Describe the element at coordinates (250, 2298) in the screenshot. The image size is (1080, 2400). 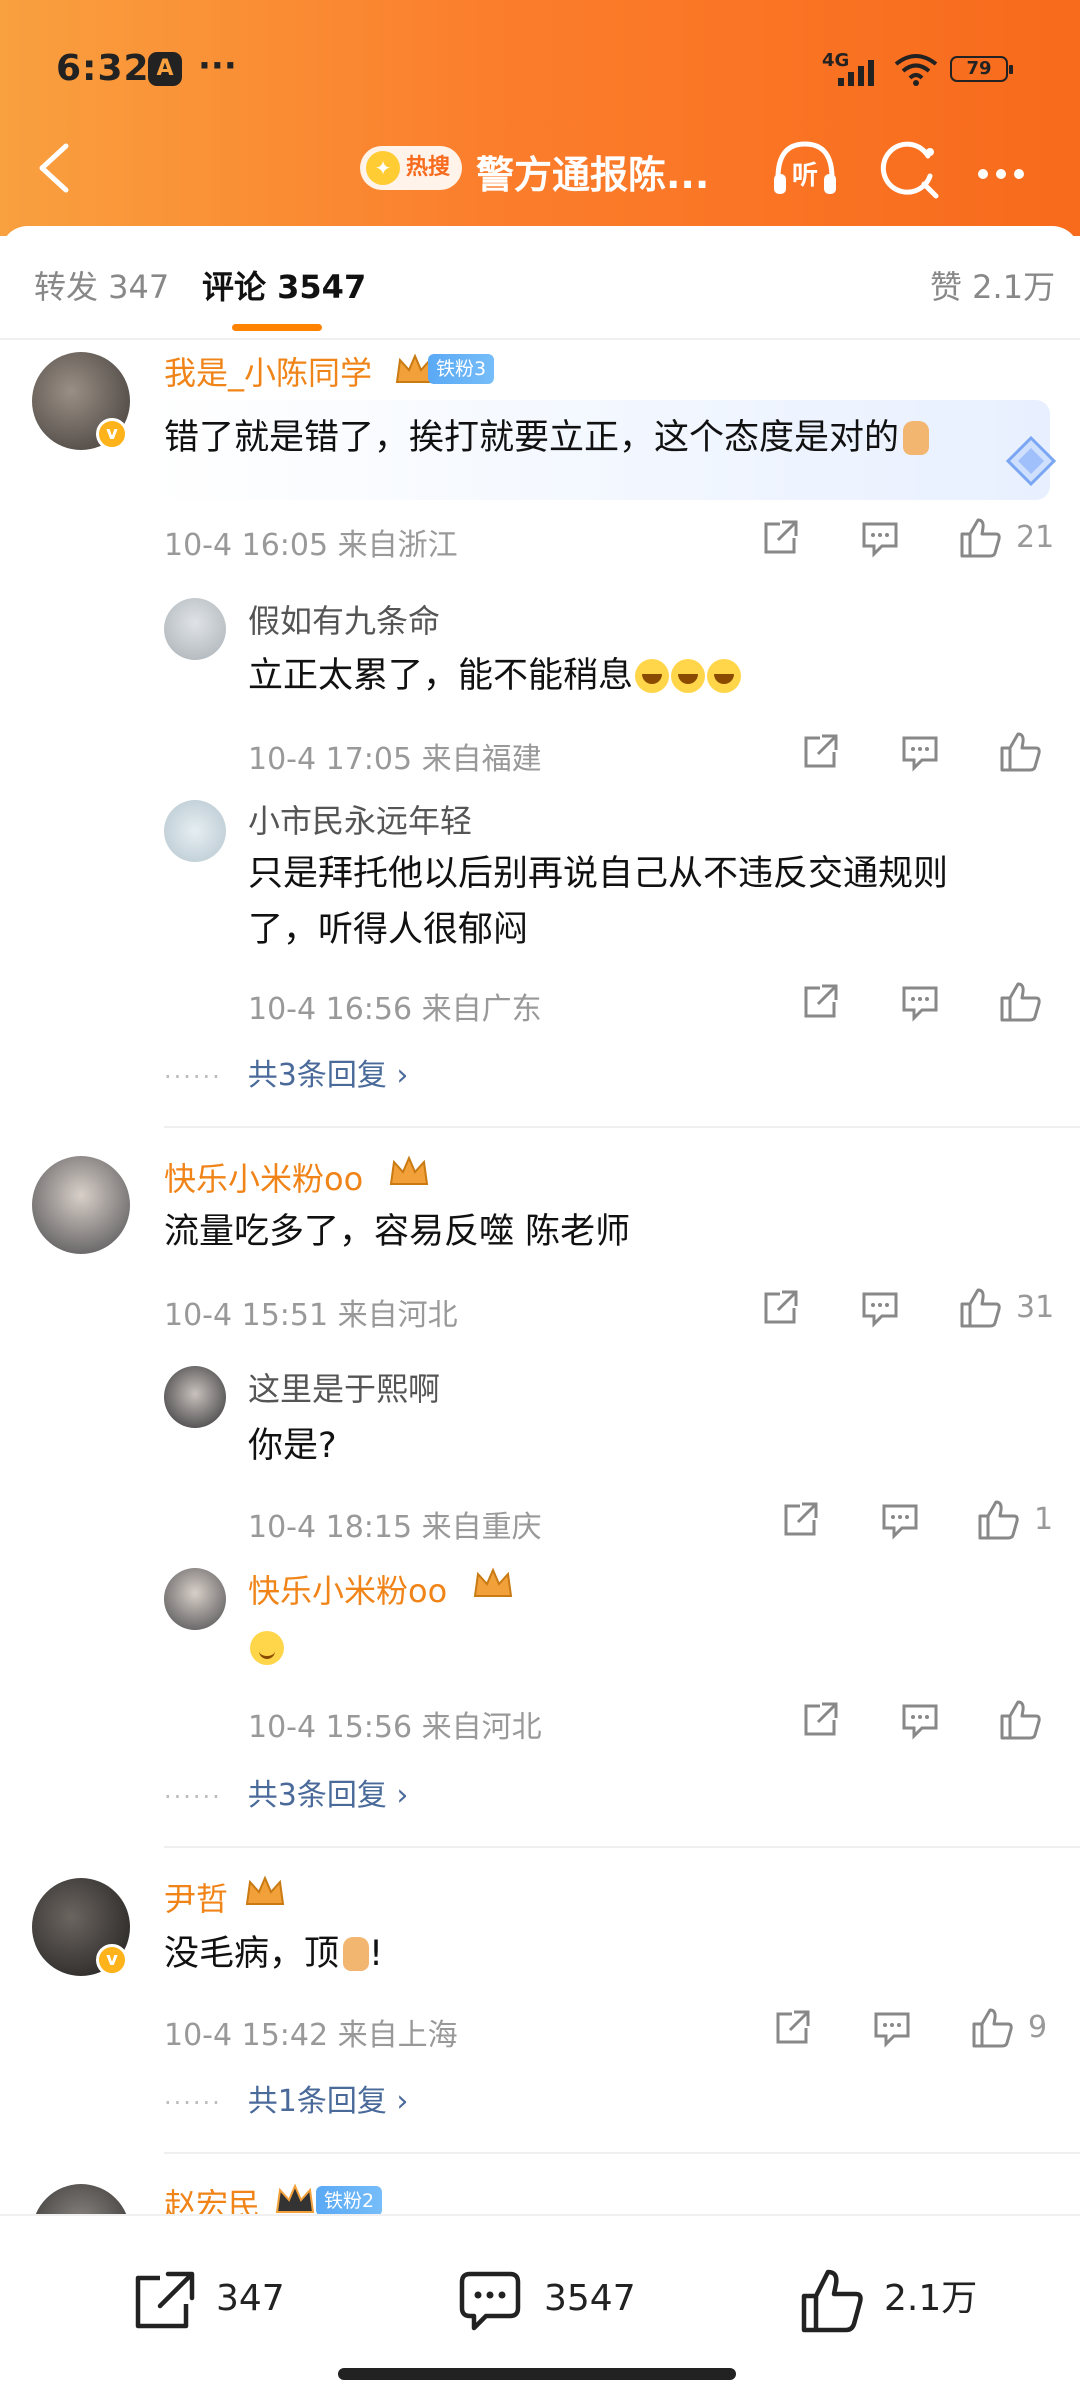
I see `bottom-repost-count: 347` at that location.